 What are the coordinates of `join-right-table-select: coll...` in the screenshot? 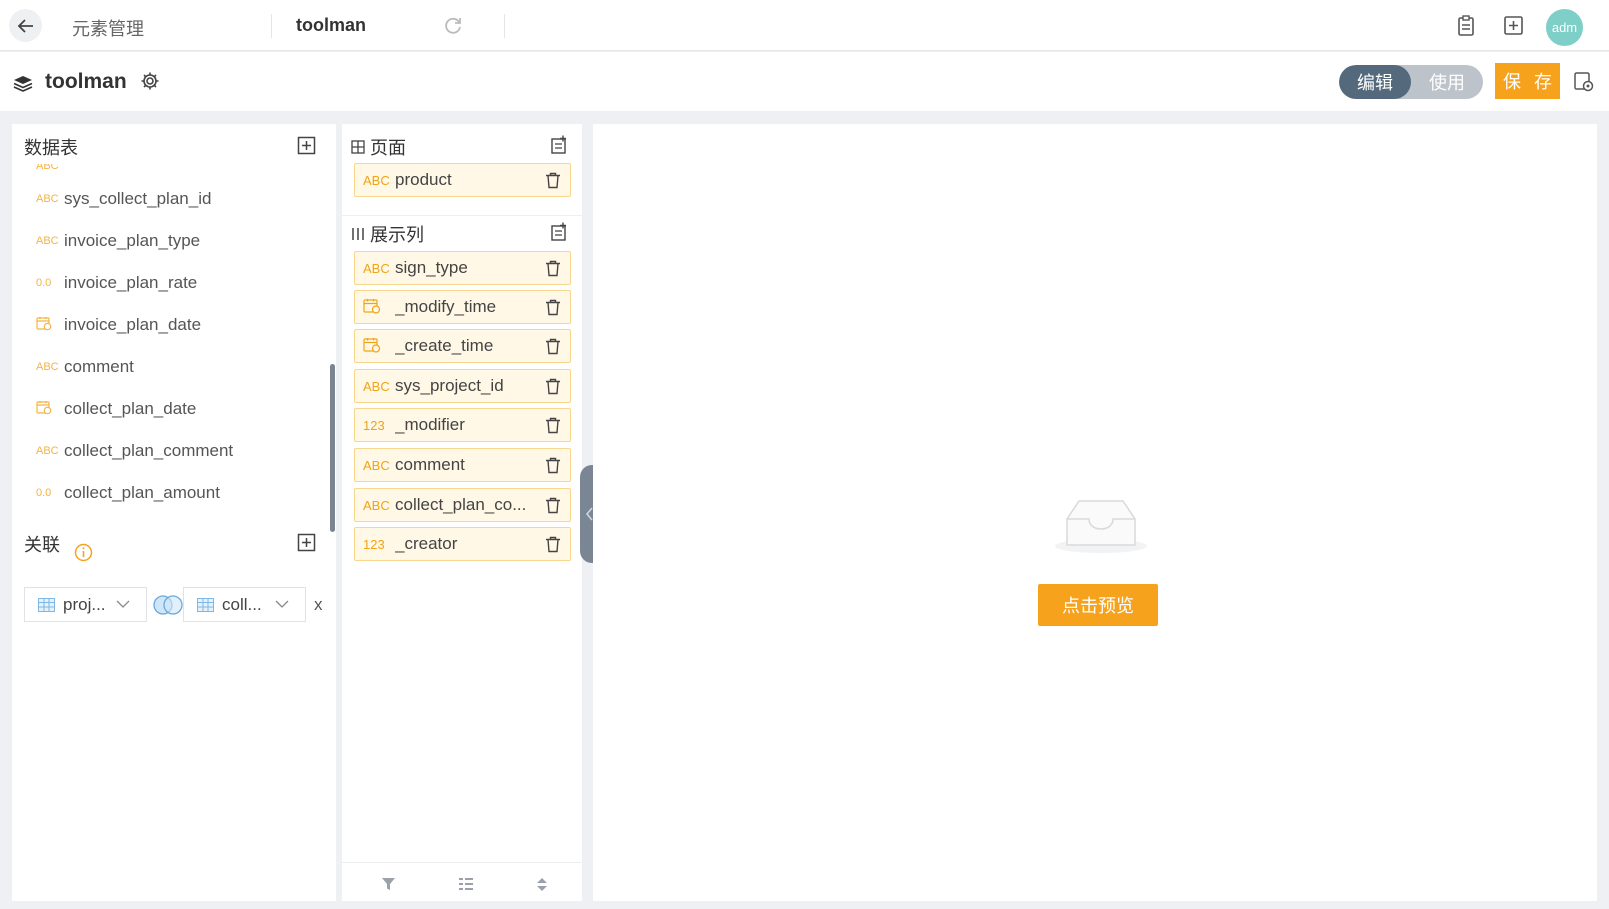 It's located at (244, 604).